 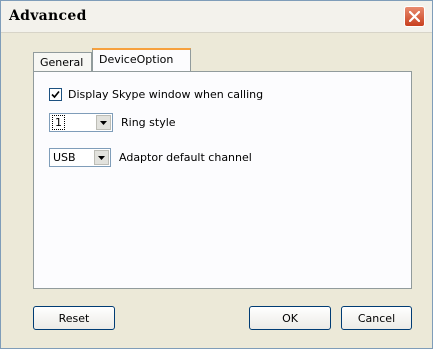 What do you see at coordinates (136, 59) in the screenshot?
I see `tab-deviceoption-label: DeviceOption` at bounding box center [136, 59].